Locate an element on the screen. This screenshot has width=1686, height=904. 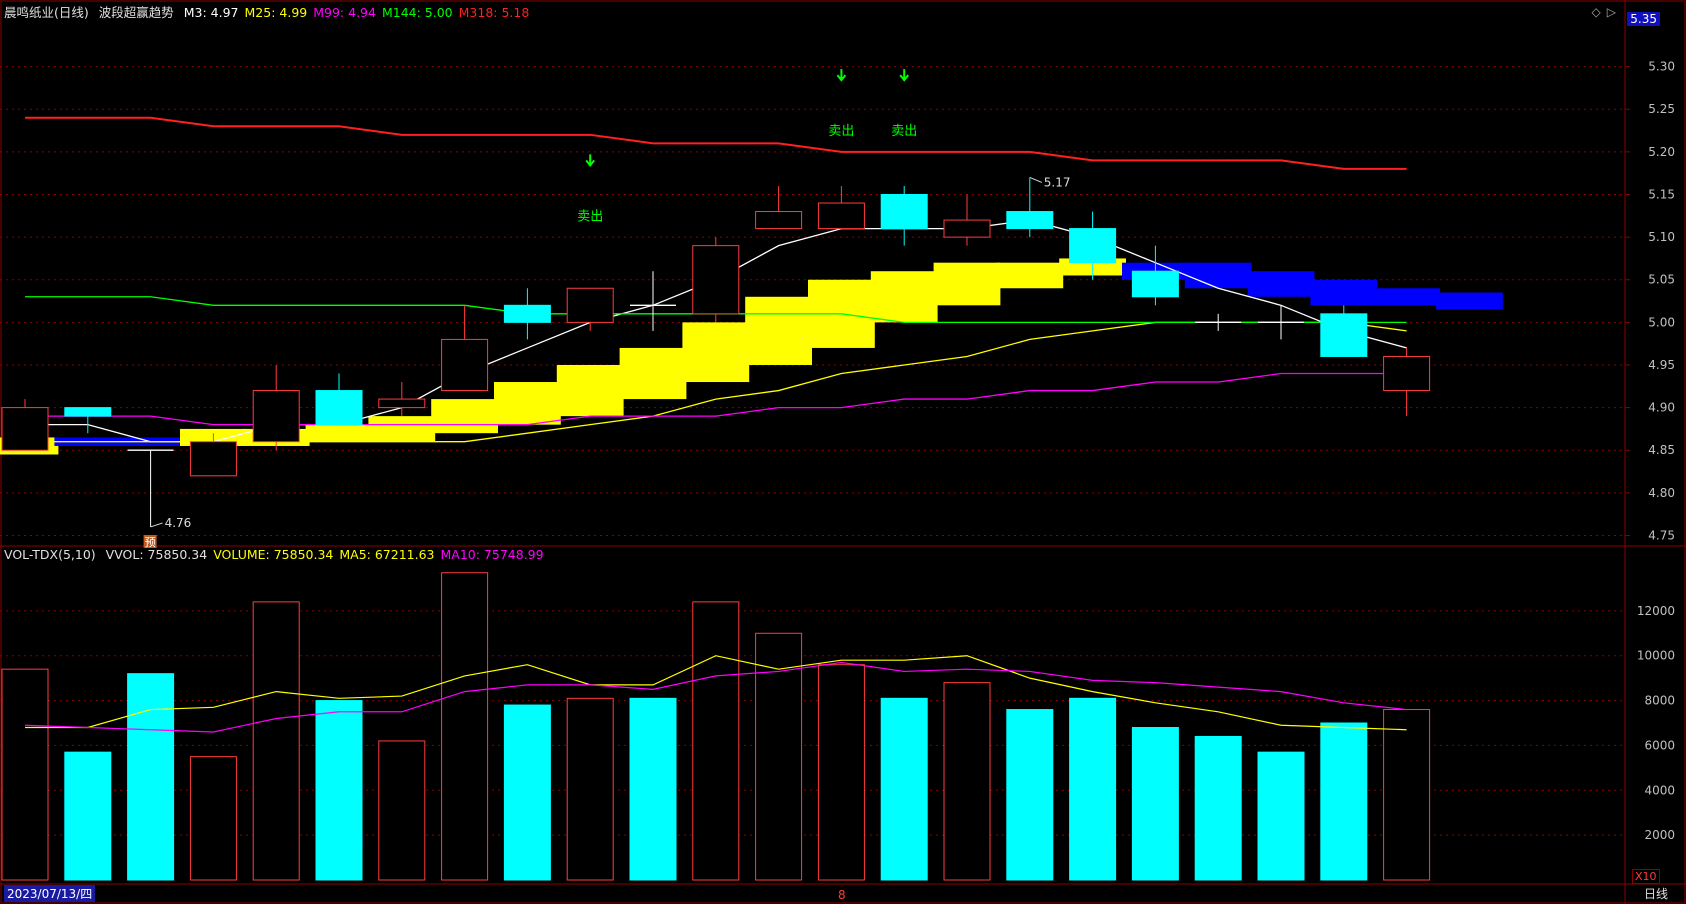
volume-tick-label: 4000 is located at coordinates (1659, 790).